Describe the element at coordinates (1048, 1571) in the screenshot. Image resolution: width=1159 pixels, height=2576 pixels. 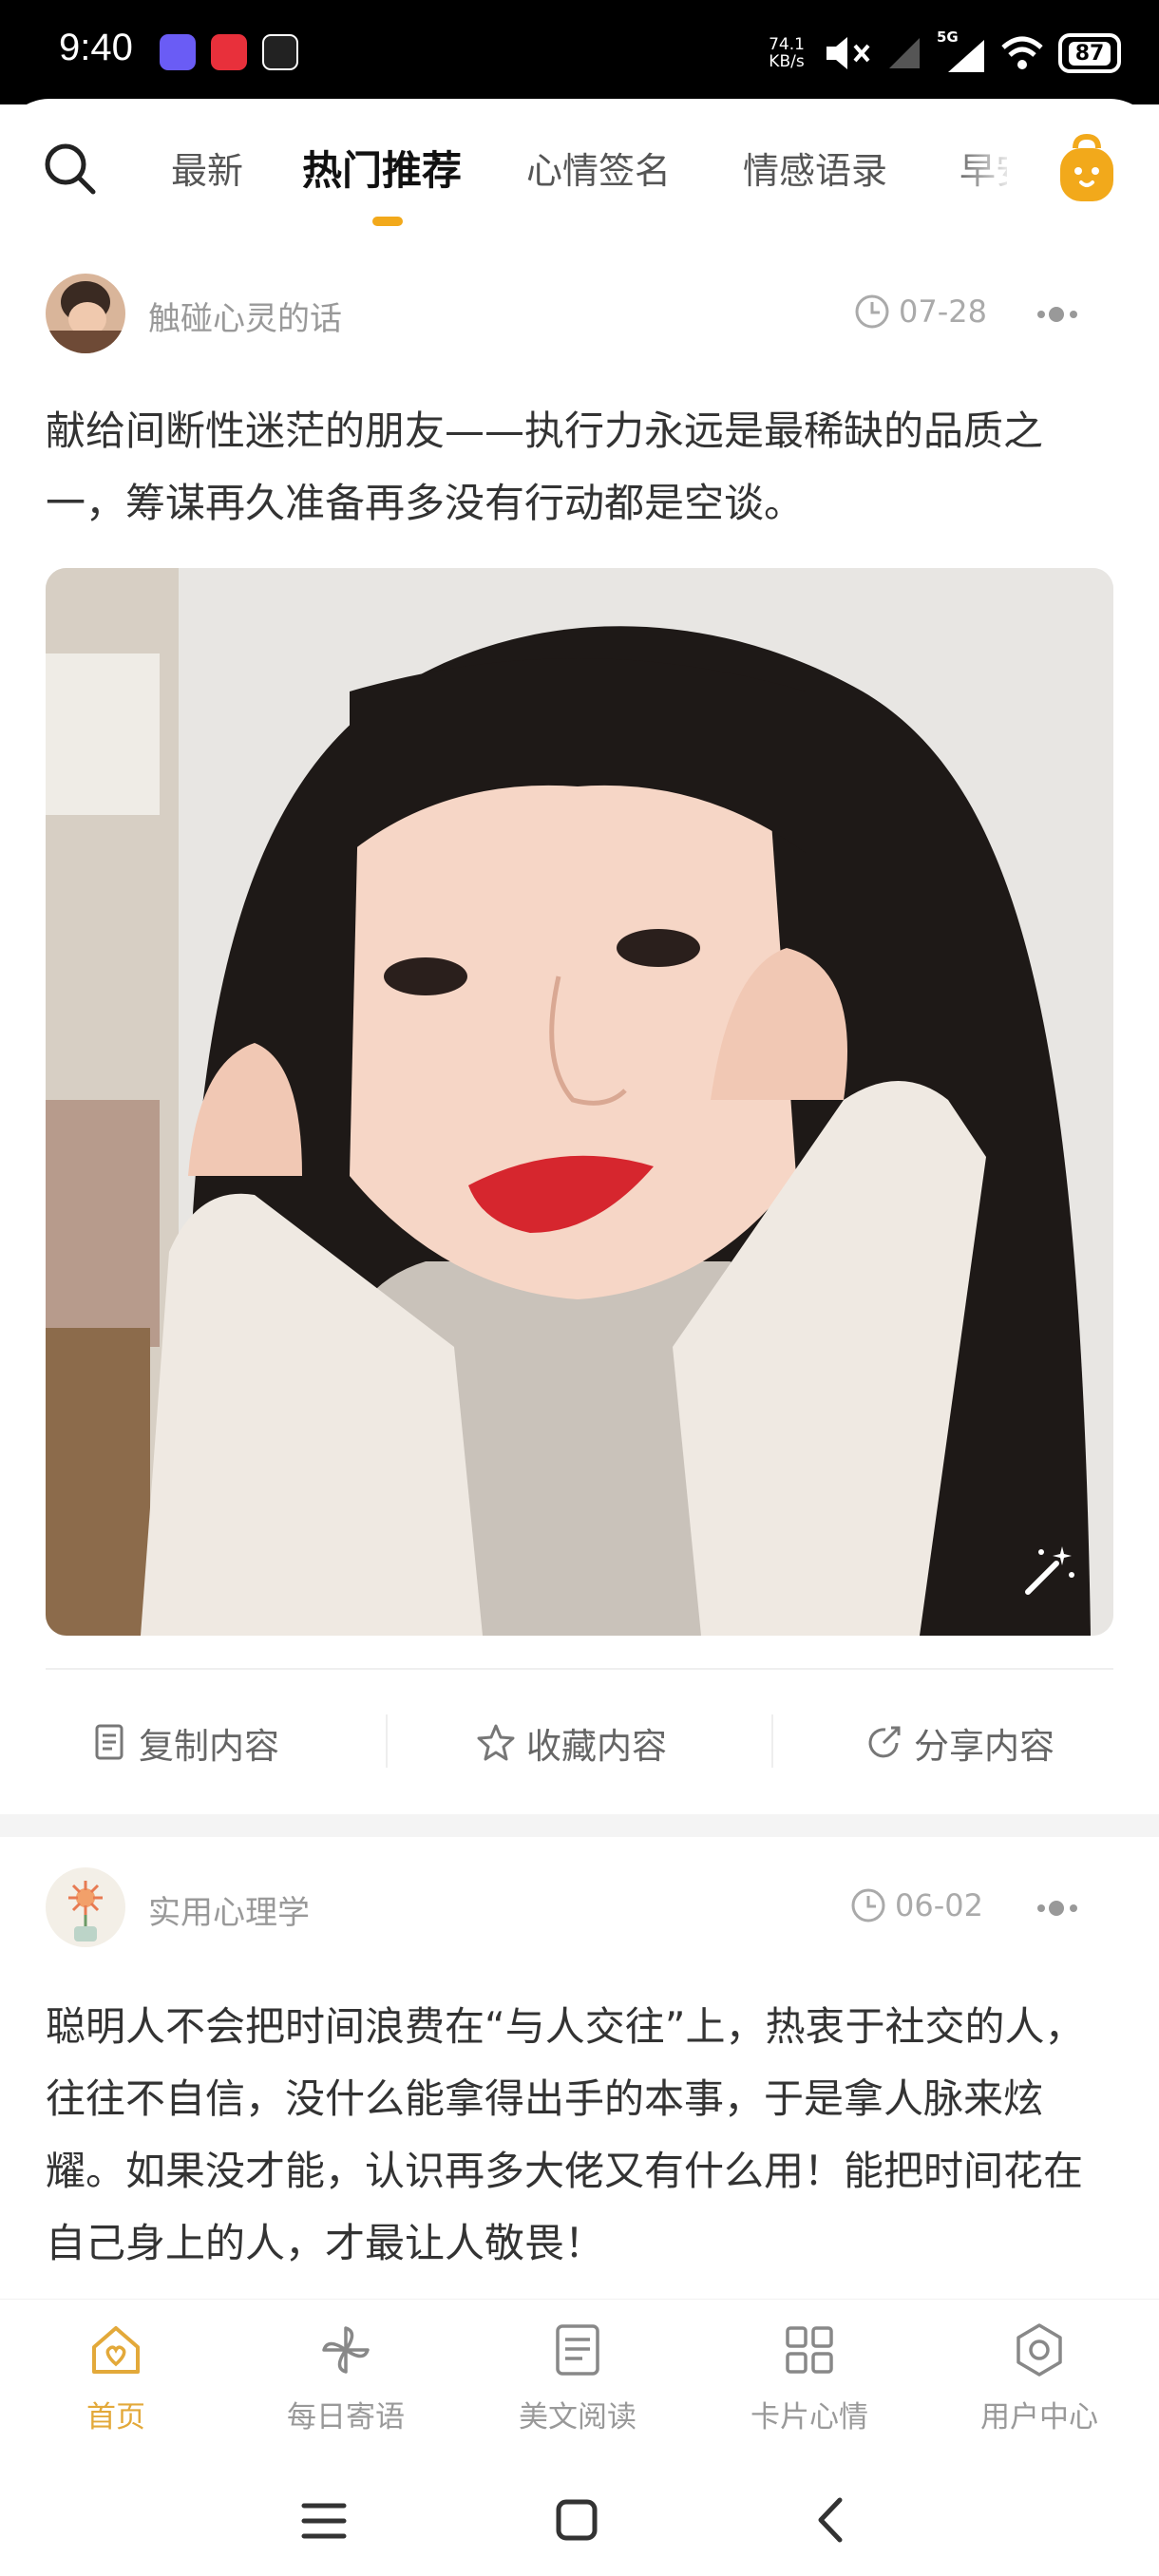
I see `magic-wand-icon` at that location.